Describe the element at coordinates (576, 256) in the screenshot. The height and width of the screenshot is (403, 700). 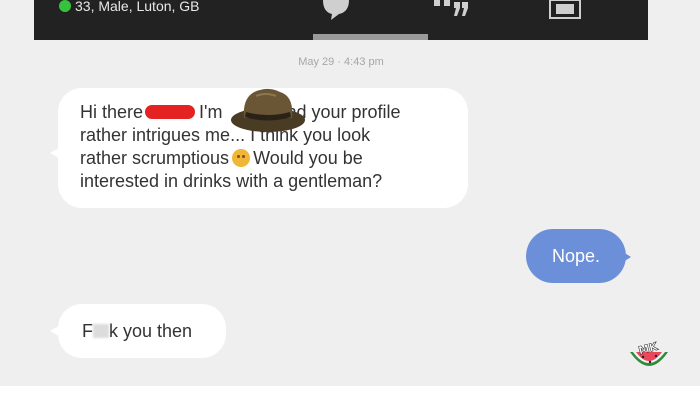
I see `outgoing-message-bubble: Nope.` at that location.